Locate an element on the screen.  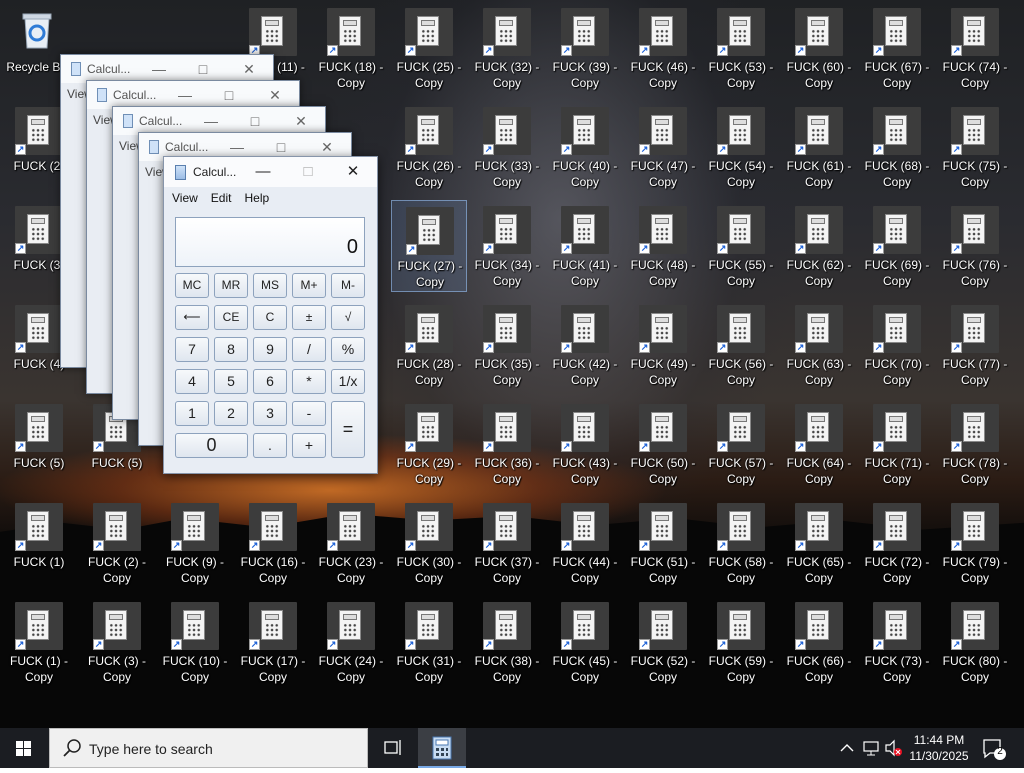
desktop-shortcut: ↗ FUCK (68) - Copy is located at coordinates (897, 147).